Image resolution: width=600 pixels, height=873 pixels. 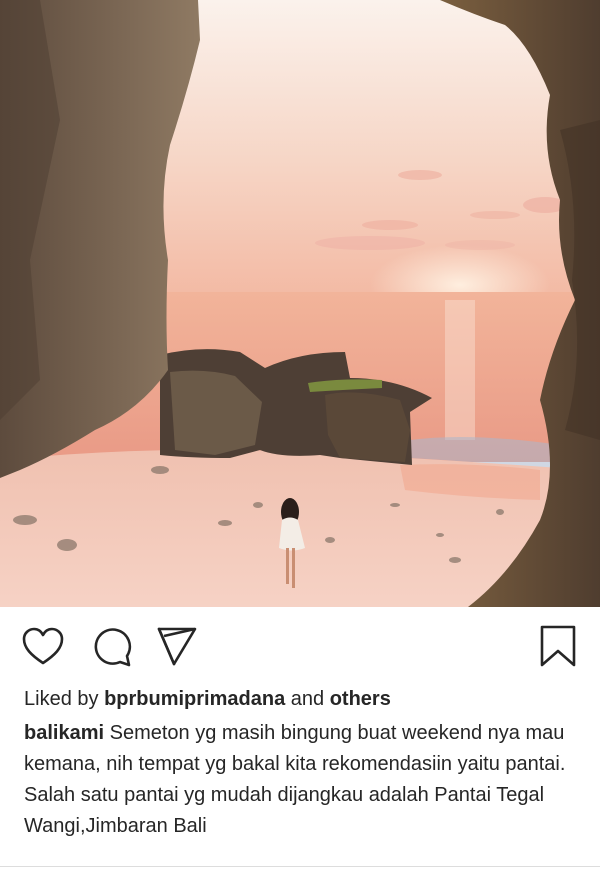 I want to click on likes-line: Liked by bprbumiprimadana and others, so click(x=207, y=699).